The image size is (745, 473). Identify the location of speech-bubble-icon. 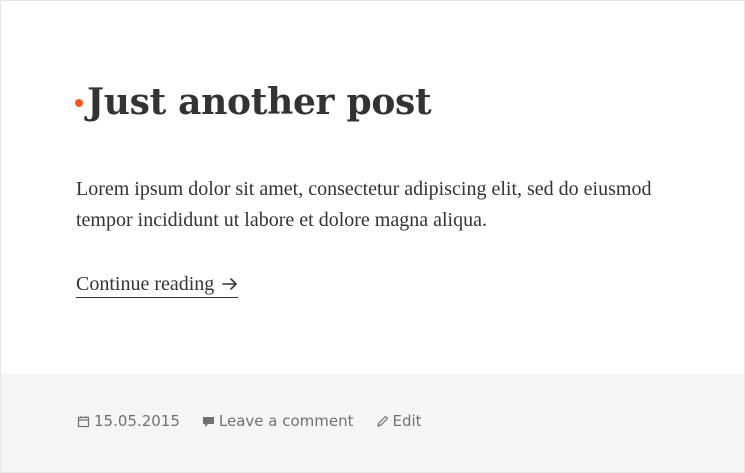
(208, 421).